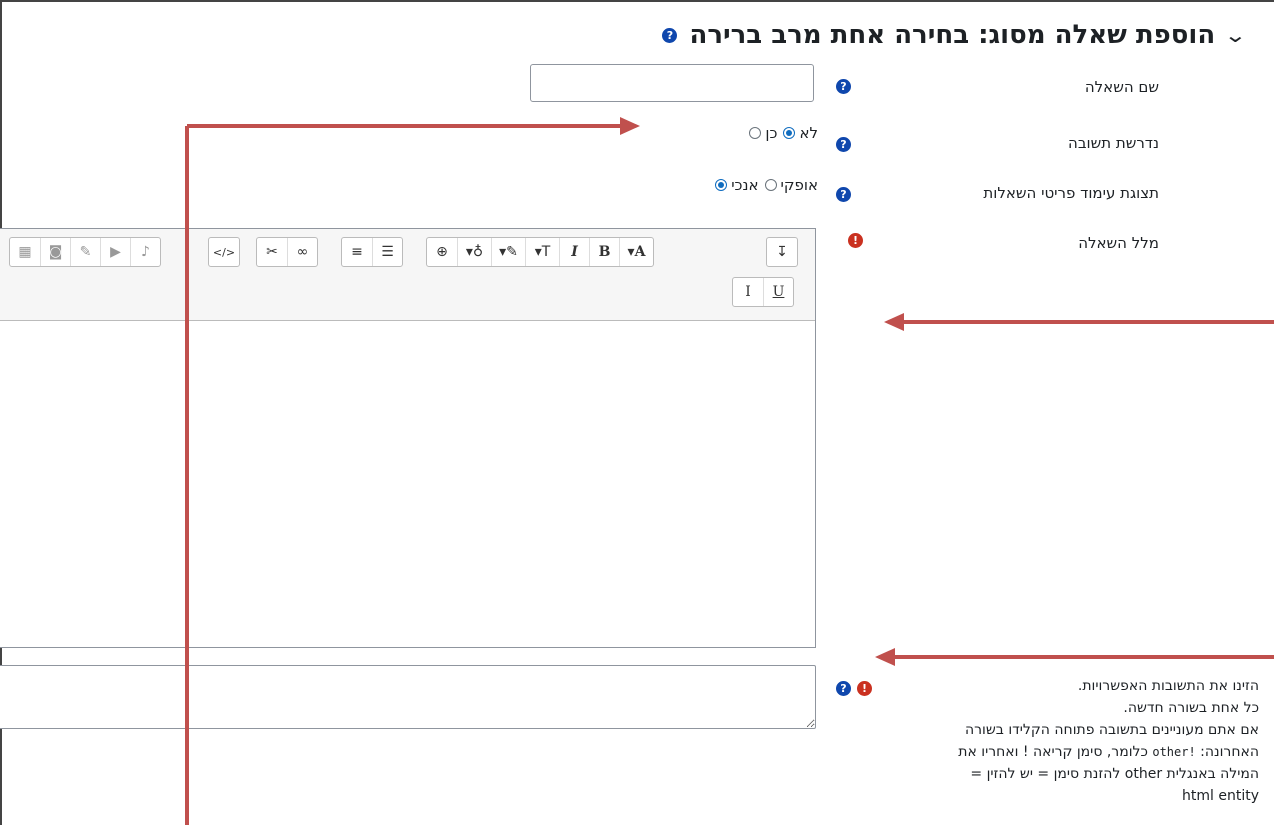 The height and width of the screenshot is (825, 1274). Describe the element at coordinates (894, 322) in the screenshot. I see `arrow-head-question-text` at that location.